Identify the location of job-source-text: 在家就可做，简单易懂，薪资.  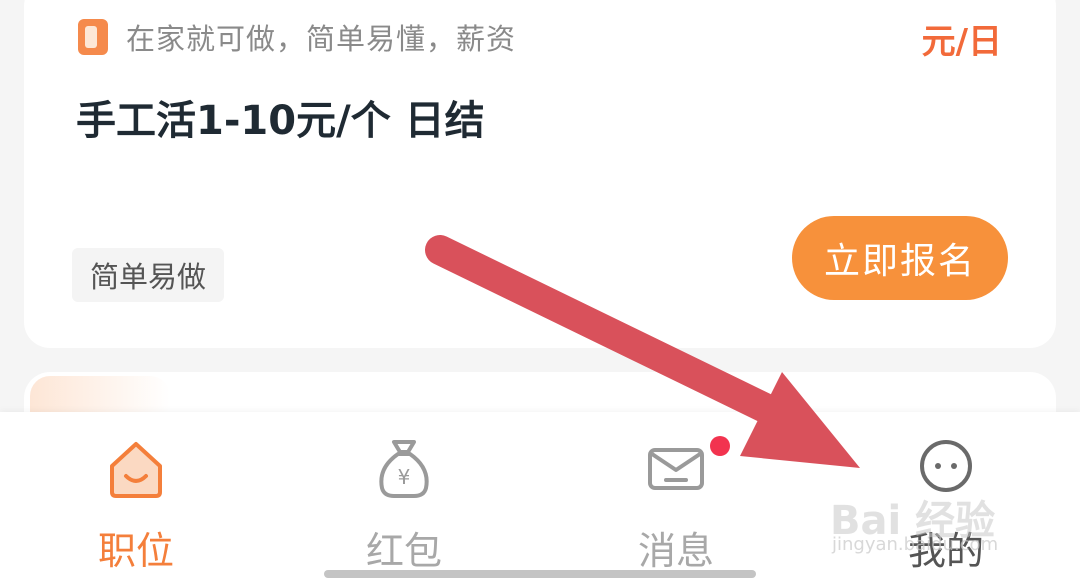
(321, 39).